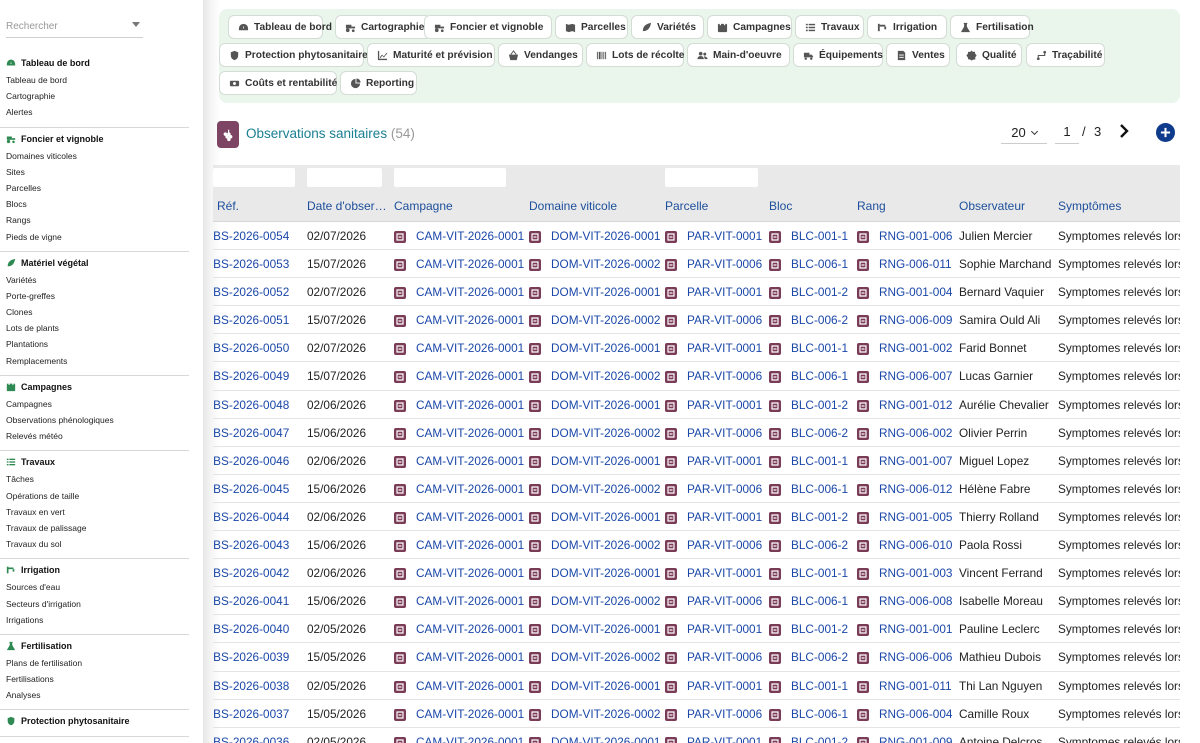 This screenshot has height=743, width=1200. Describe the element at coordinates (251, 714) in the screenshot. I see `table-cell: OBS-2026-0037` at that location.